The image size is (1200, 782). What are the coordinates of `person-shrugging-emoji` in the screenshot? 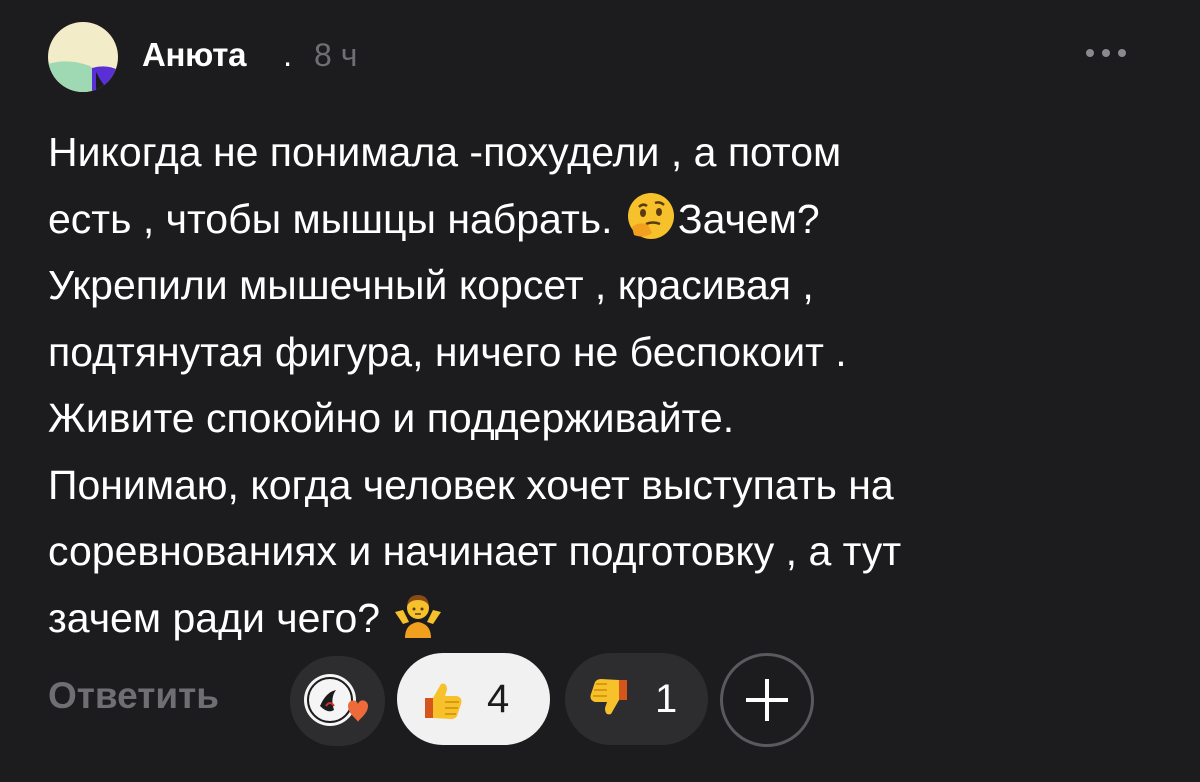 It's located at (418, 616).